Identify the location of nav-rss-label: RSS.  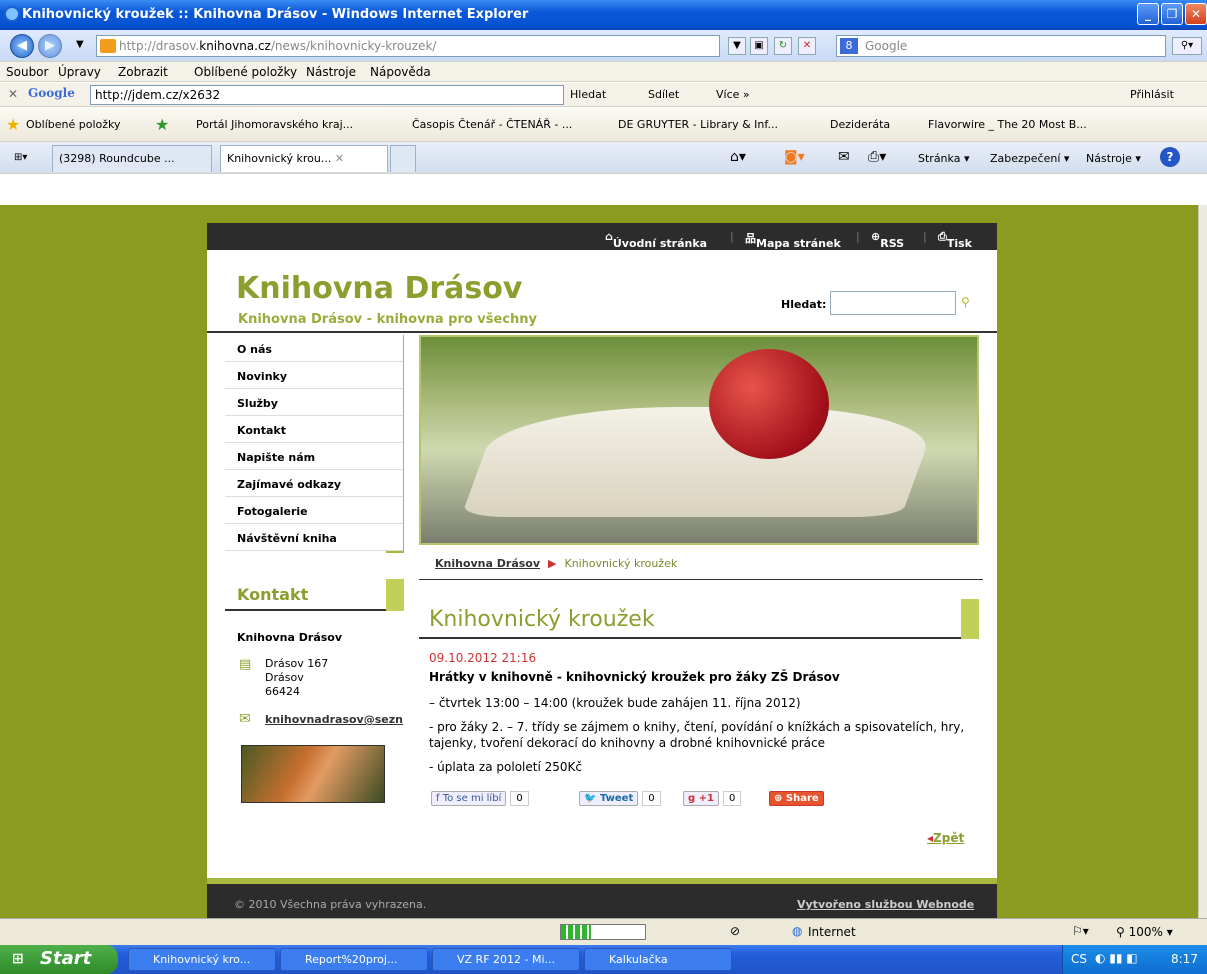
(892, 243).